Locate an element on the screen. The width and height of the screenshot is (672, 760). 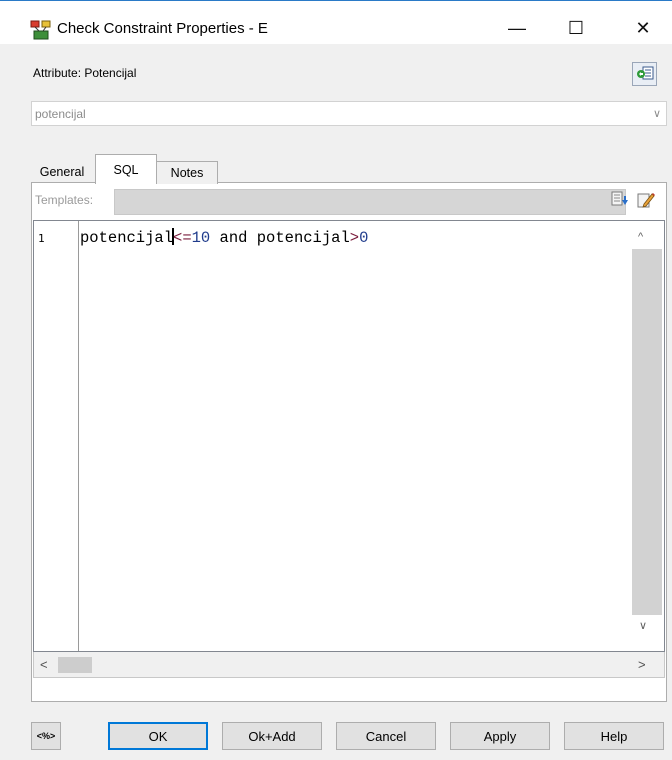
code-keyword: and potencijal is located at coordinates (280, 238).